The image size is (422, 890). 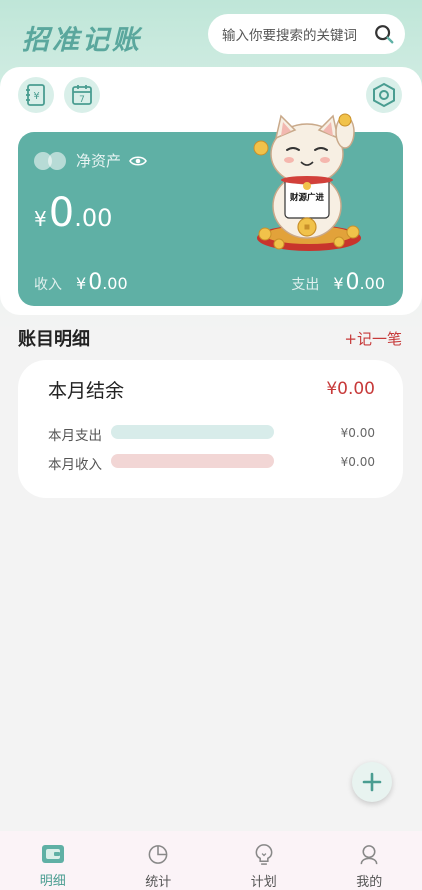 What do you see at coordinates (82, 100) in the screenshot?
I see `svg-text: 7` at bounding box center [82, 100].